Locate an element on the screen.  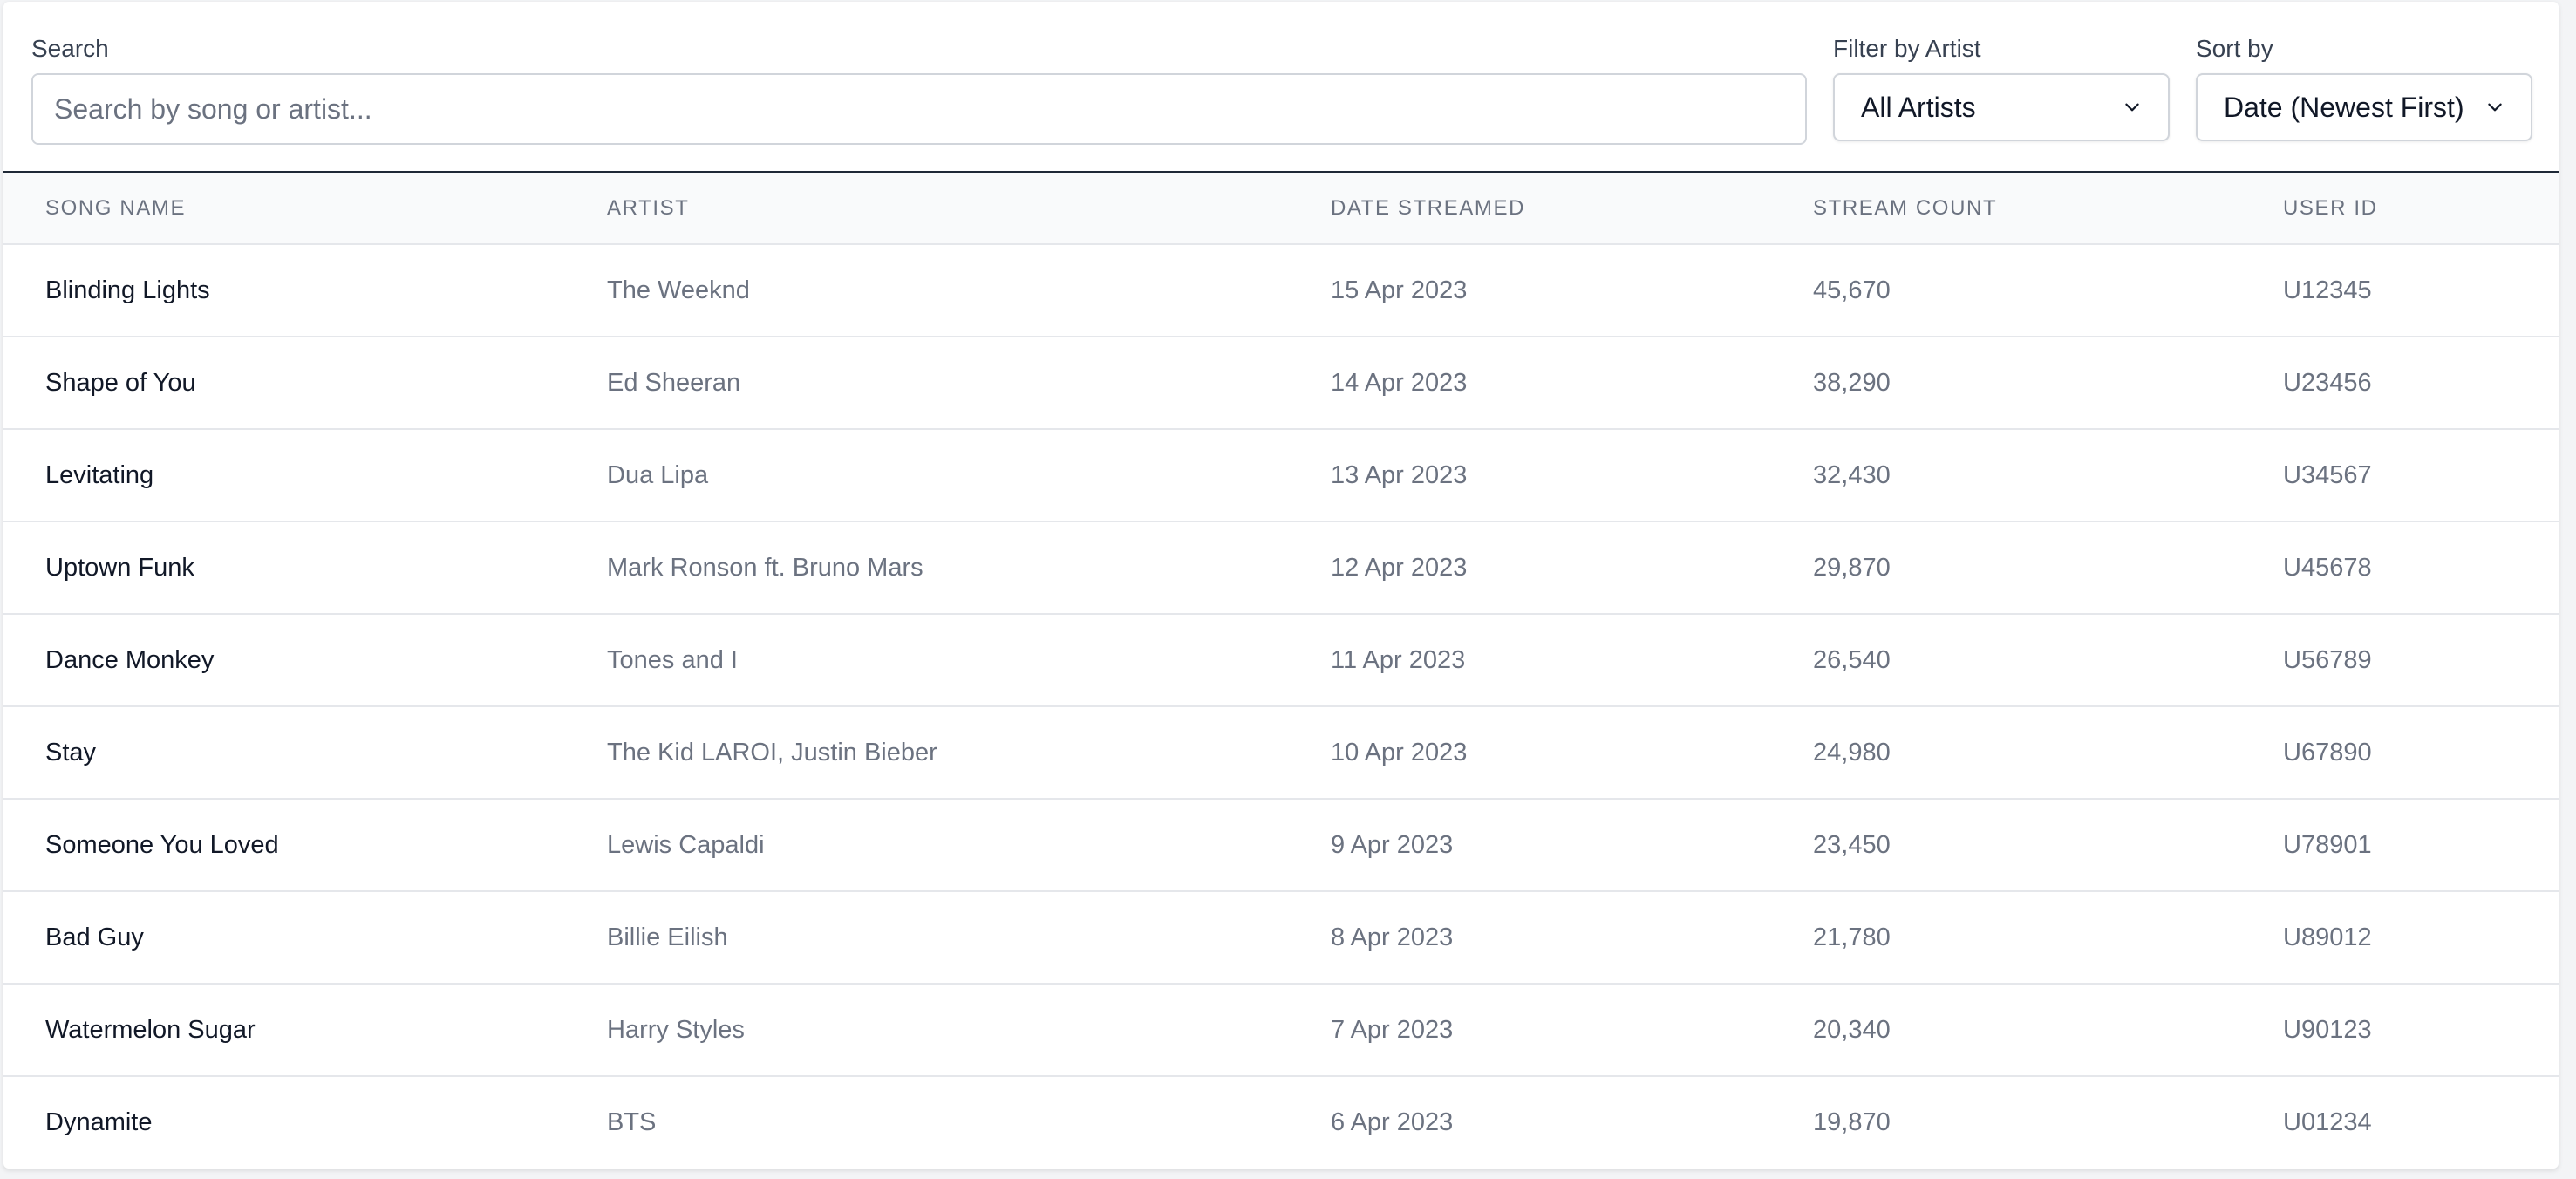
date-streamed-cell: 7 Apr 2023 is located at coordinates (1393, 1029).